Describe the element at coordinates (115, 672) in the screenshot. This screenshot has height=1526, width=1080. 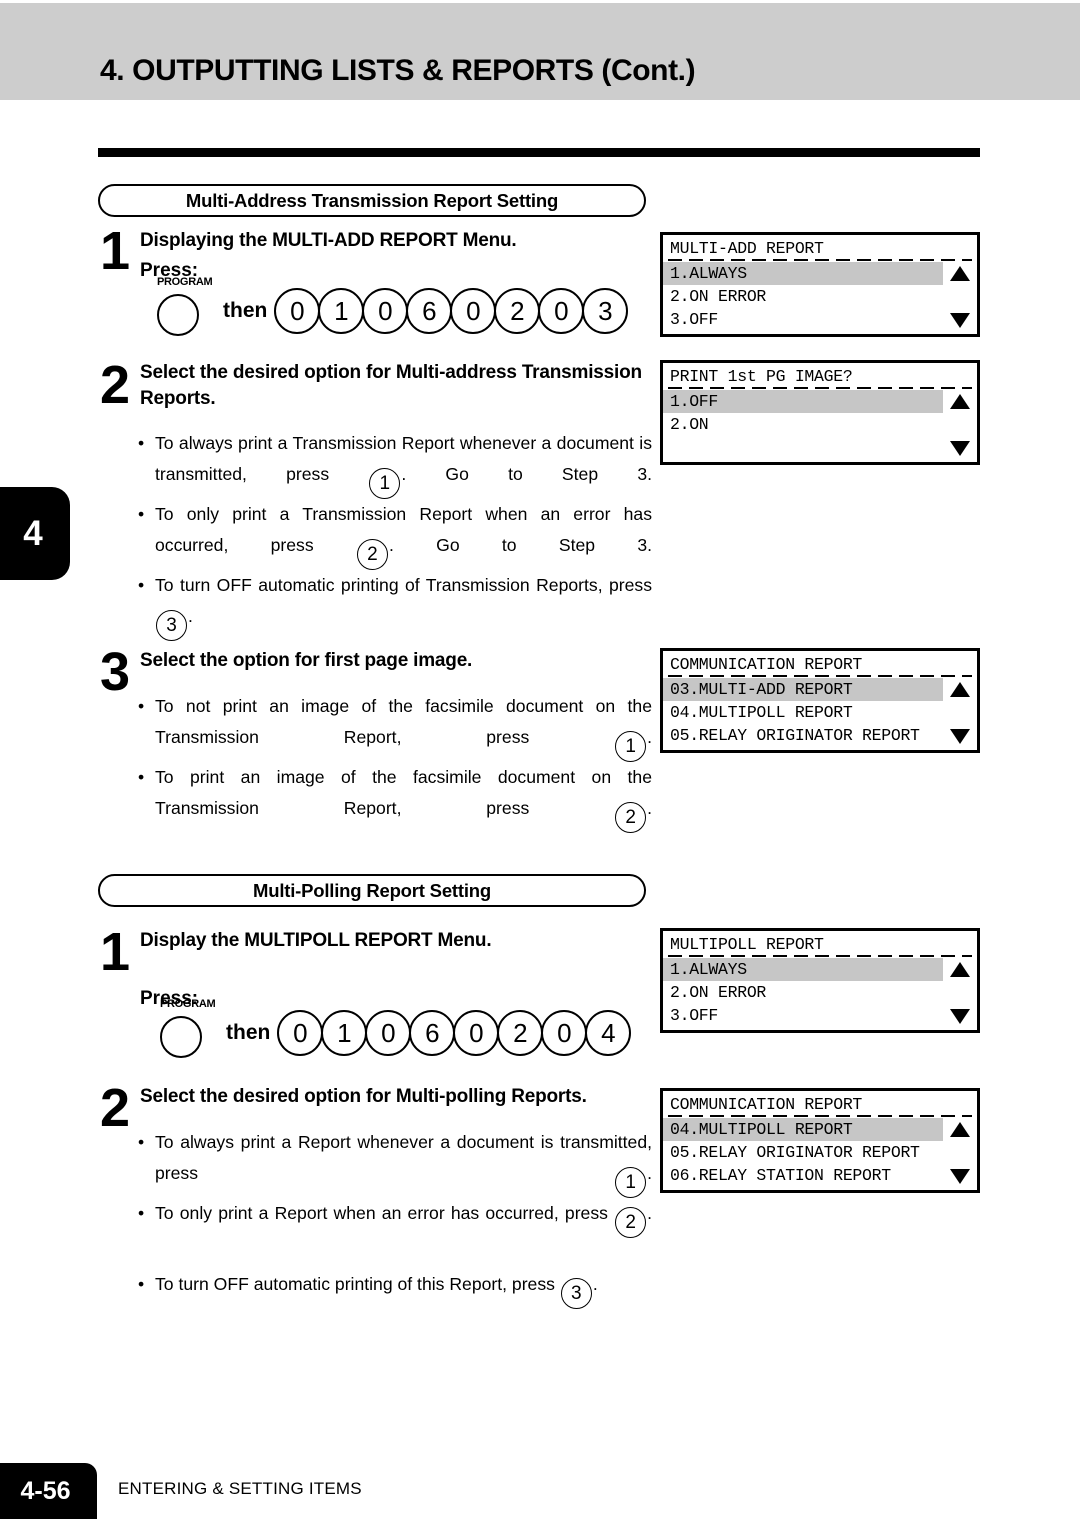
I see `step-number-1-3: 3` at that location.